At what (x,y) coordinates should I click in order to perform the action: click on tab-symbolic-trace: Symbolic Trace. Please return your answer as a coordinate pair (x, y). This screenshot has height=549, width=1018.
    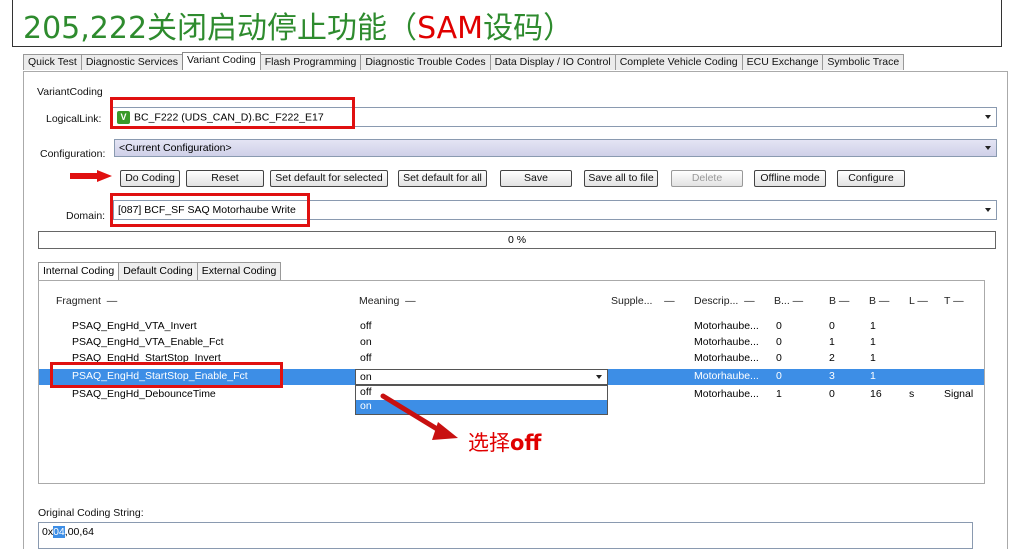
    Looking at the image, I should click on (863, 62).